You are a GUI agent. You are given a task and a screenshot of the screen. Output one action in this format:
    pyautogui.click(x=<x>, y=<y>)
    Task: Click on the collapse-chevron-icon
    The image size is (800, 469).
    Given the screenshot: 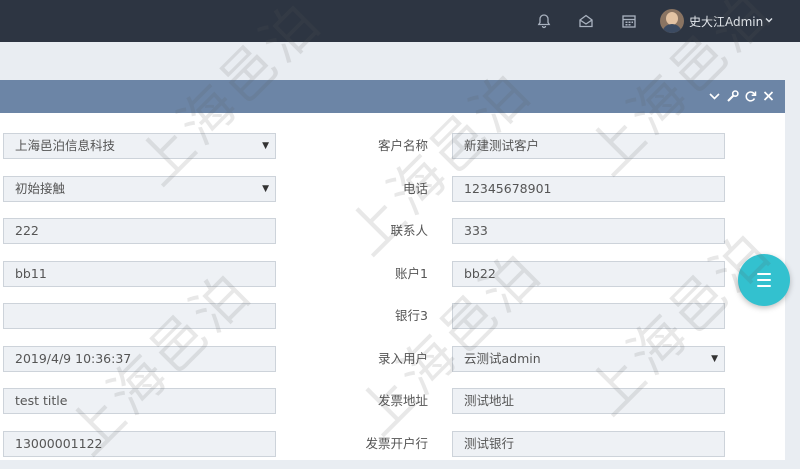 What is the action you would take?
    pyautogui.click(x=714, y=96)
    